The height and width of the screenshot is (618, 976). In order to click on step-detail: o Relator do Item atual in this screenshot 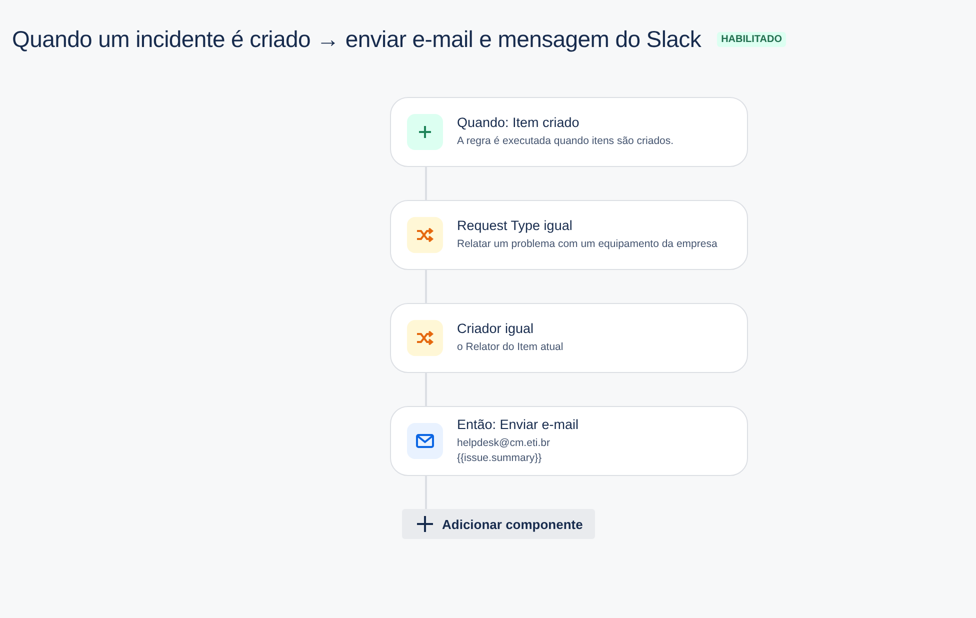, I will do `click(510, 347)`.